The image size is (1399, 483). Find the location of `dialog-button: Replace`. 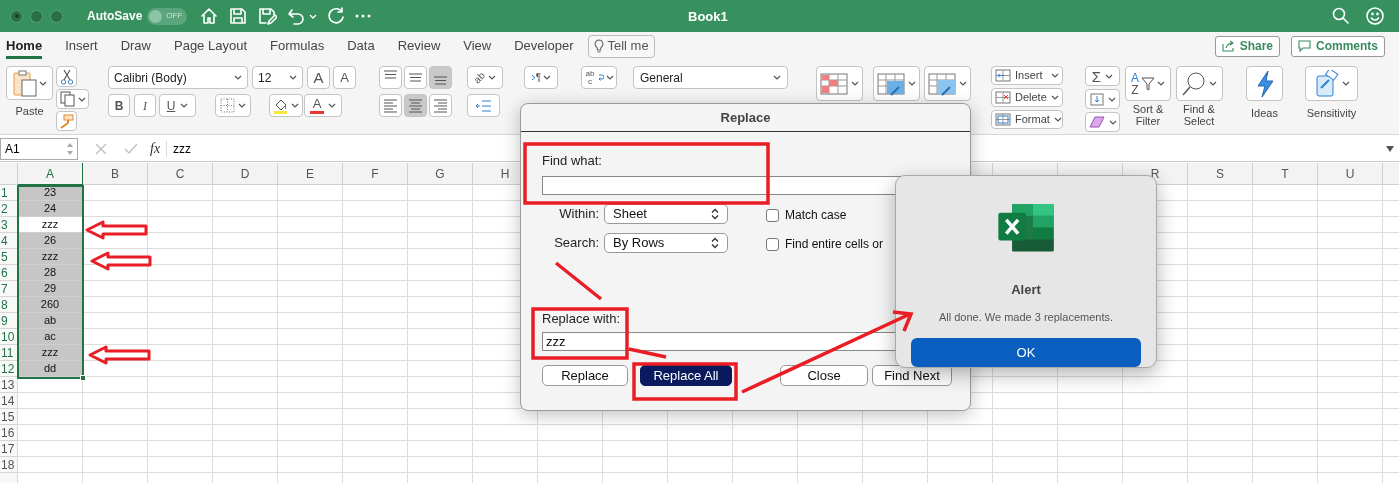

dialog-button: Replace is located at coordinates (585, 375).